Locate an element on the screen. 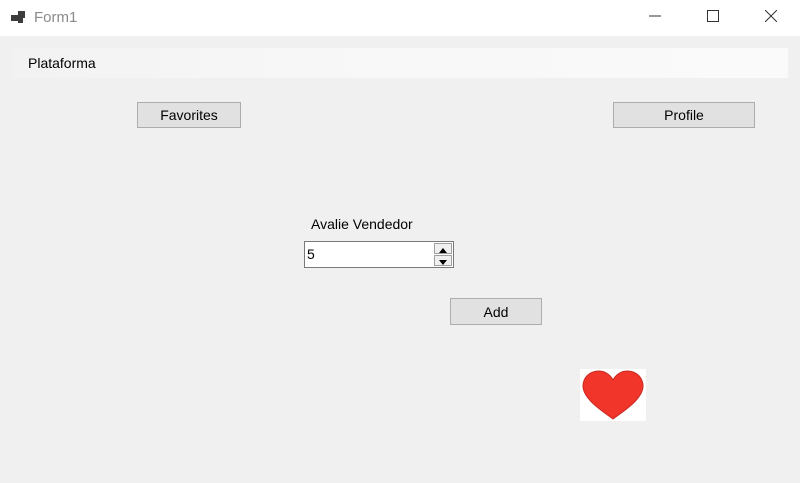 This screenshot has height=483, width=800. rating-stepper: 5 is located at coordinates (379, 254).